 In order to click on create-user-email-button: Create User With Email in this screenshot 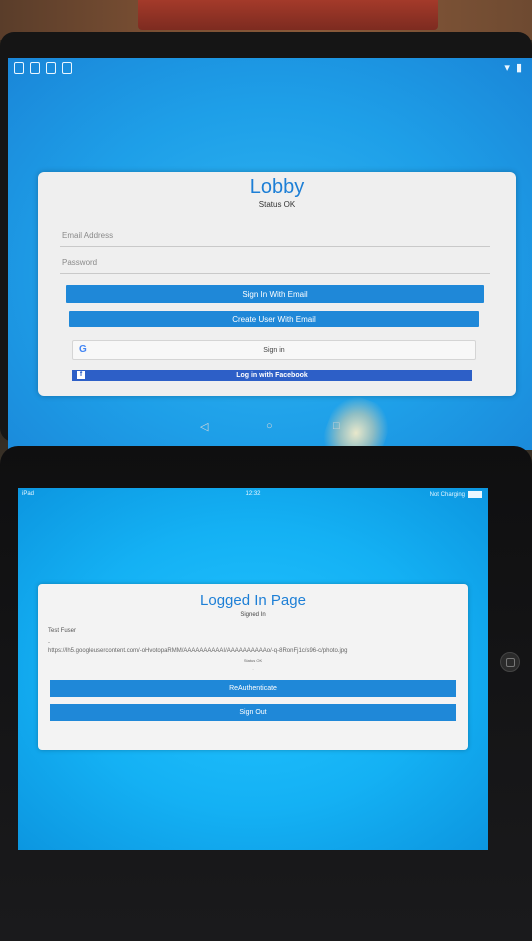, I will do `click(274, 319)`.